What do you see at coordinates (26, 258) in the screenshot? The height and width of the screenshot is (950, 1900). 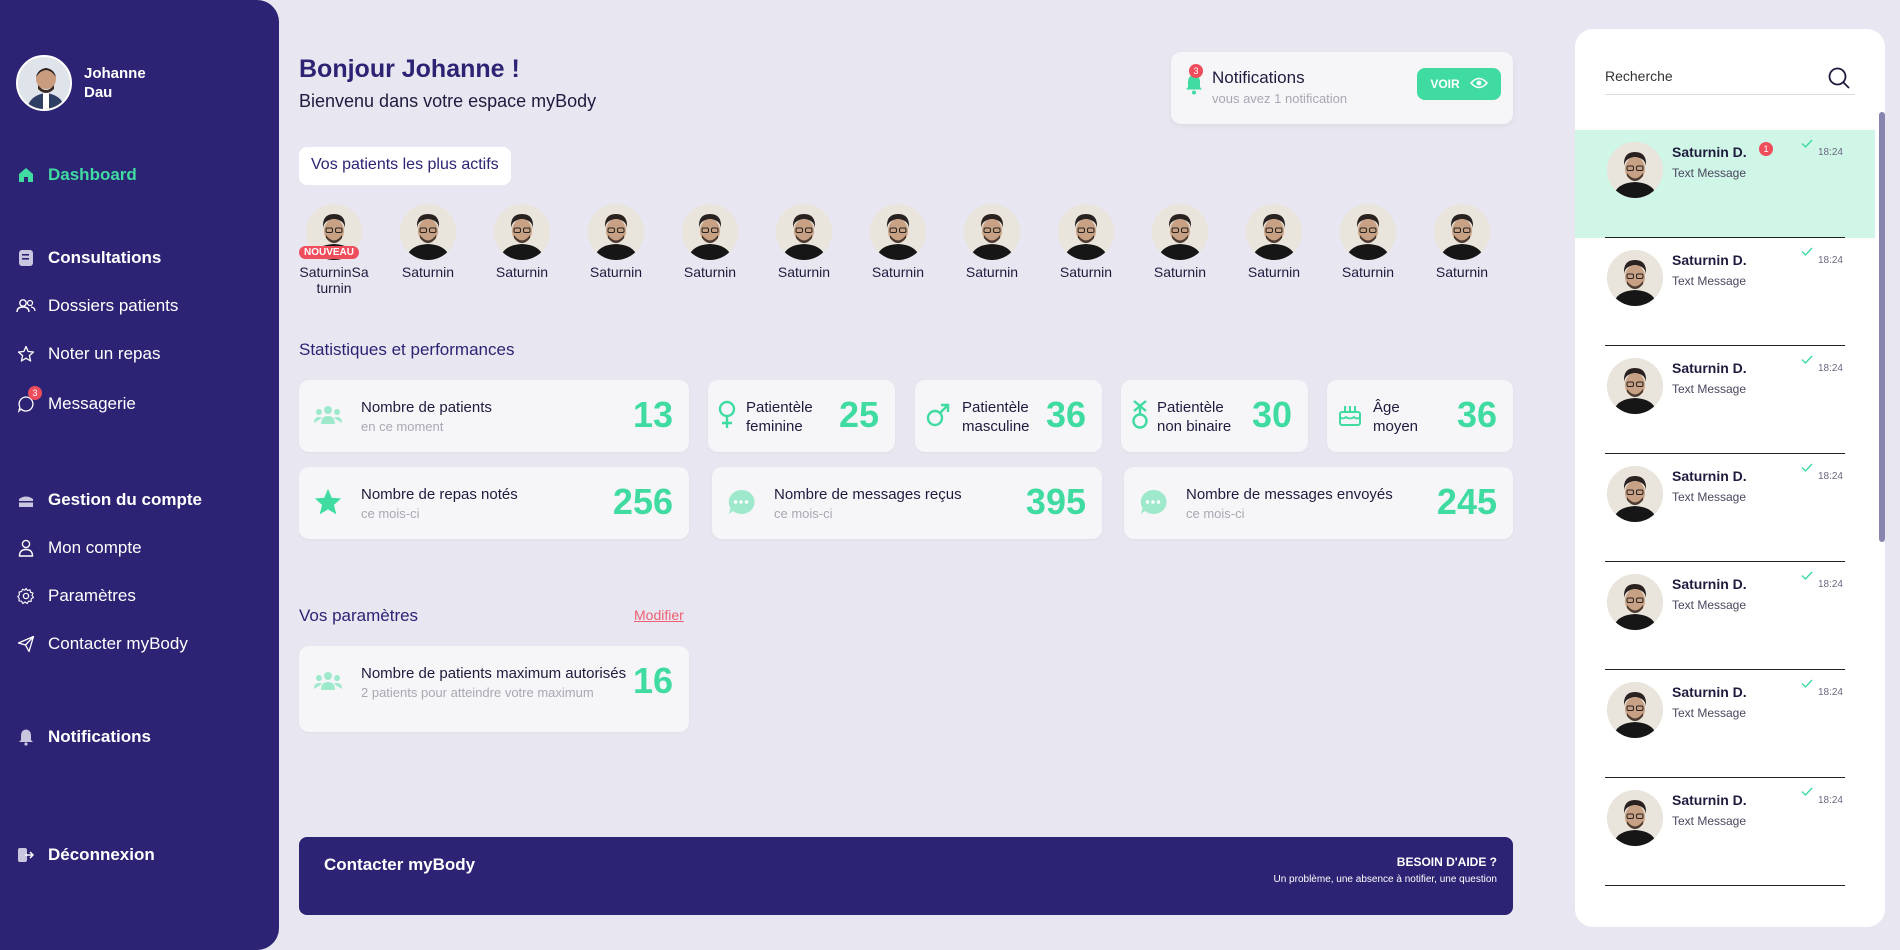 I see `document-icon` at bounding box center [26, 258].